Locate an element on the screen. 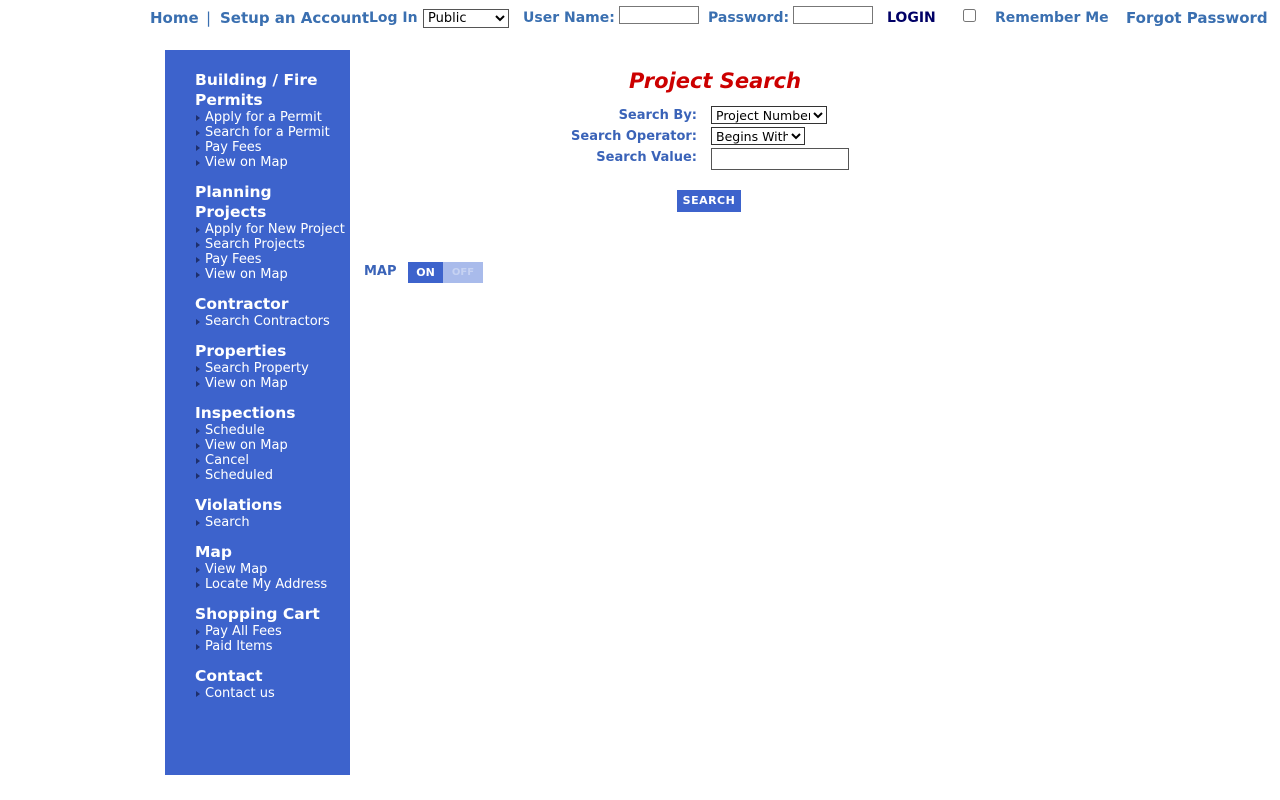 Image resolution: width=1280 pixels, height=800 pixels. search-by-label: Search By: is located at coordinates (657, 115).